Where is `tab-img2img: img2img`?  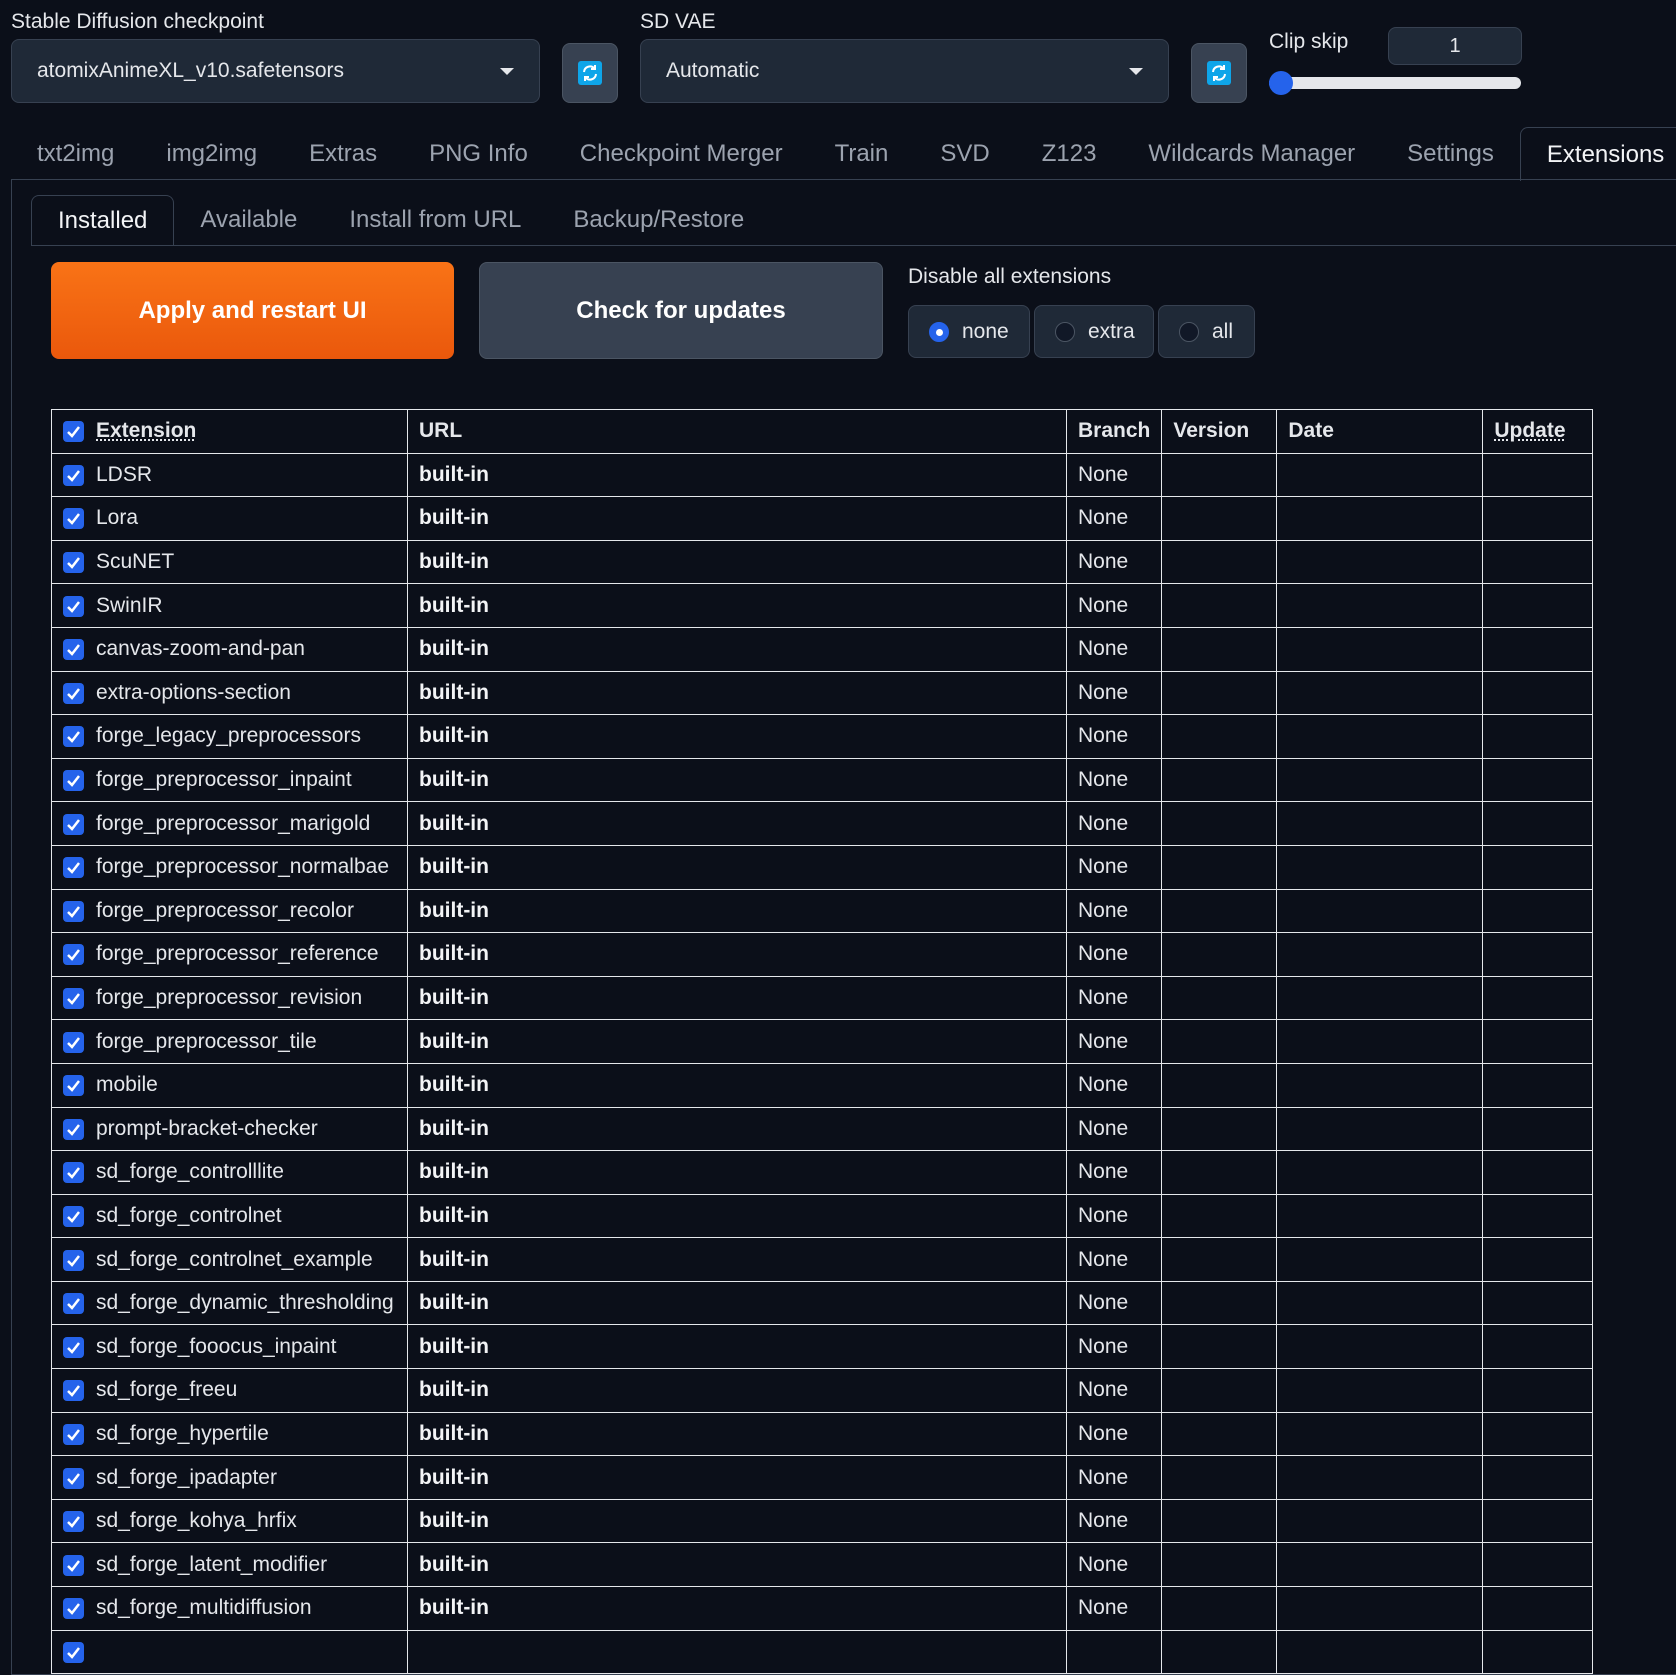
tab-img2img: img2img is located at coordinates (211, 154).